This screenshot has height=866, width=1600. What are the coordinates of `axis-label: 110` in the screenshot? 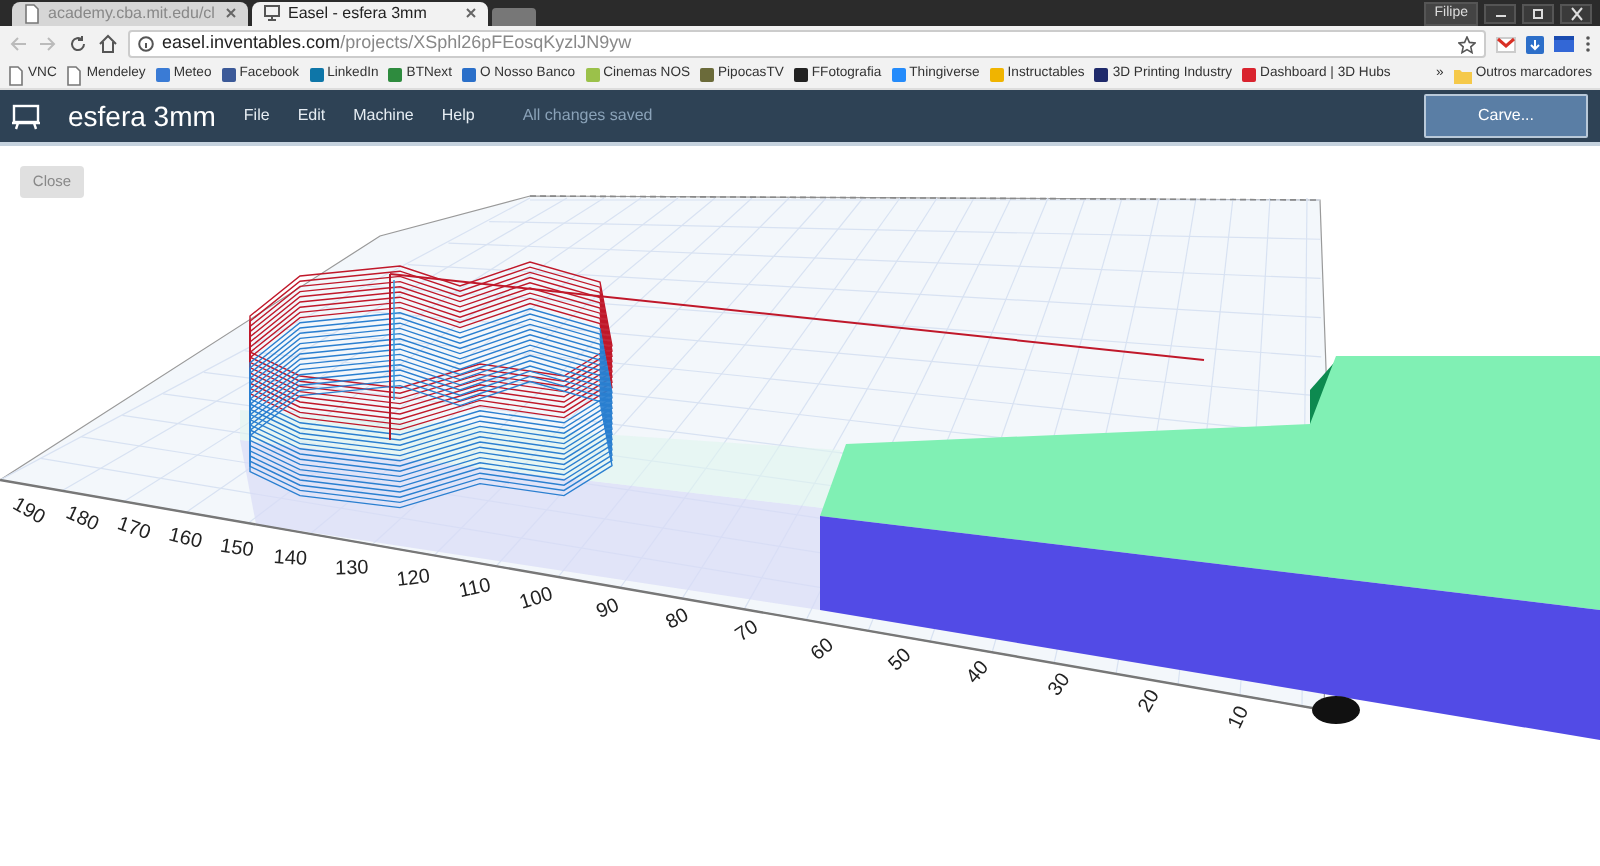 It's located at (475, 589).